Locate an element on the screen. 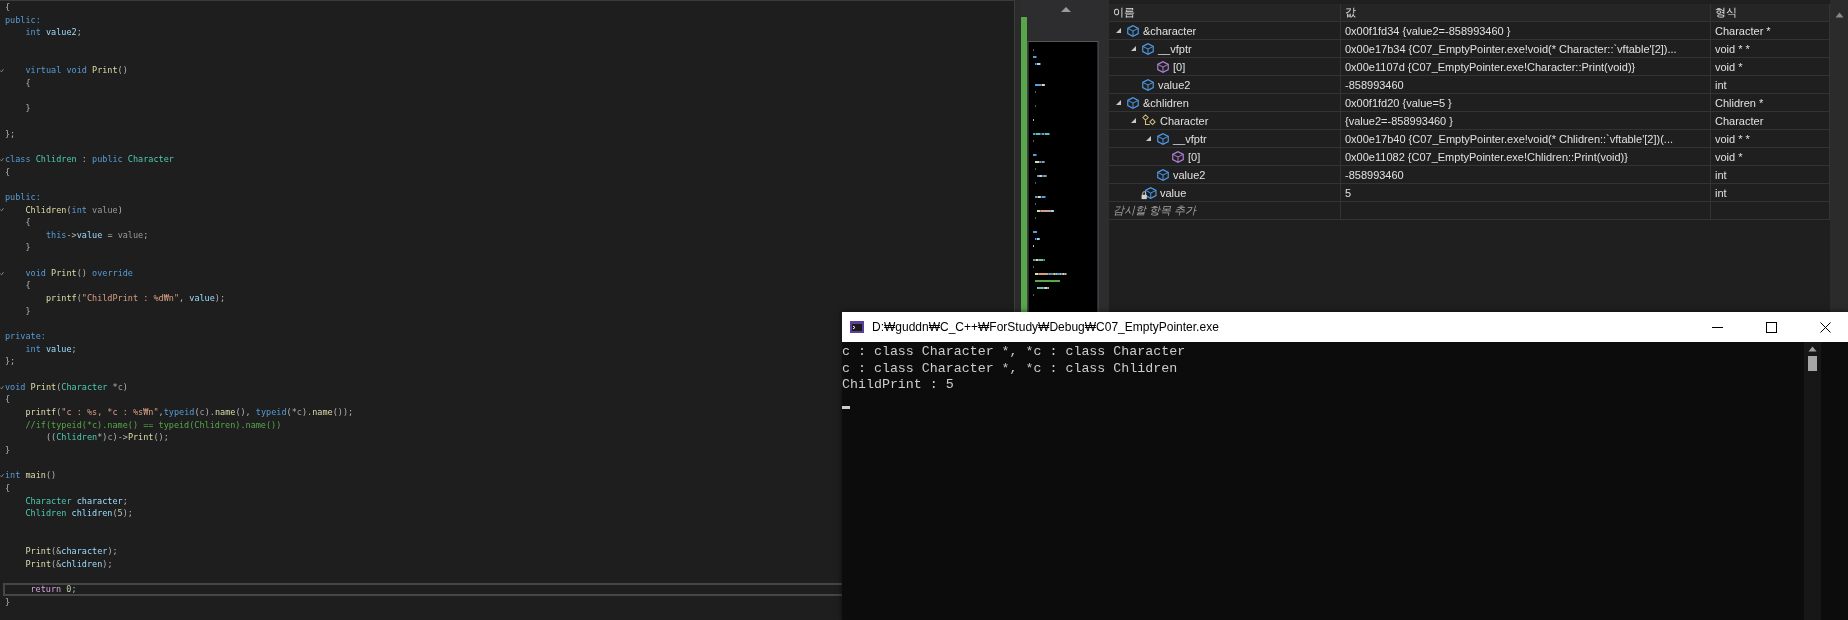  code-line: void Print(Character *c) is located at coordinates (66, 387).